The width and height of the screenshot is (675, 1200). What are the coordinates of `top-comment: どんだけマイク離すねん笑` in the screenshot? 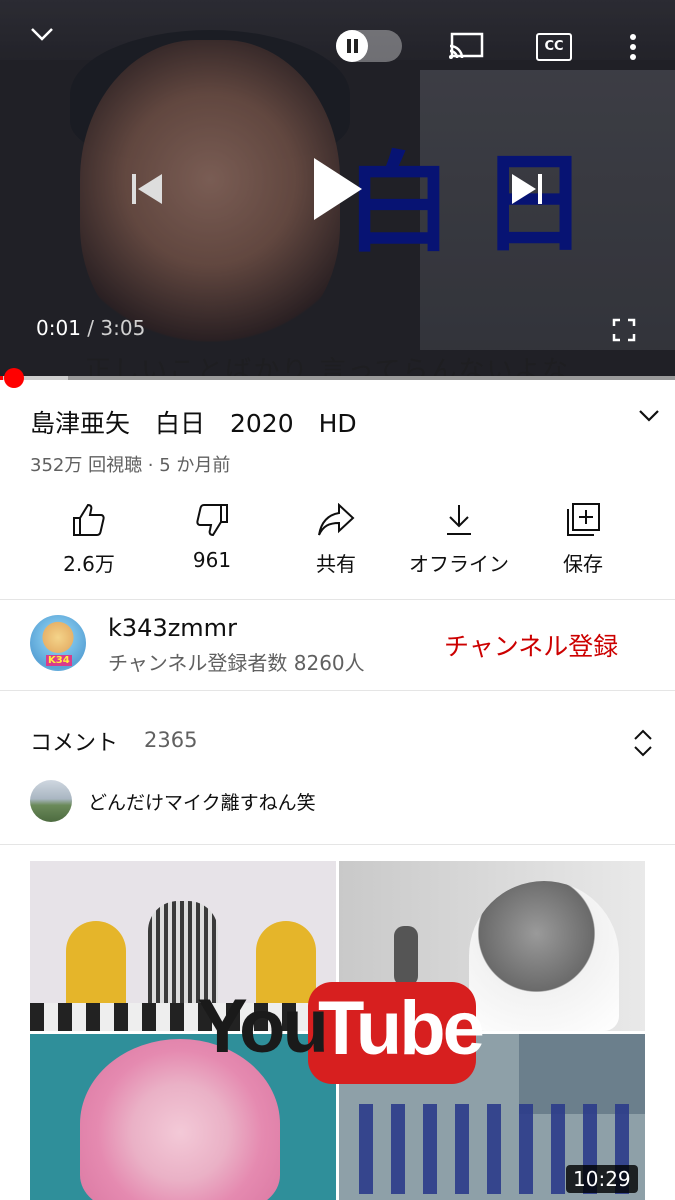 It's located at (202, 801).